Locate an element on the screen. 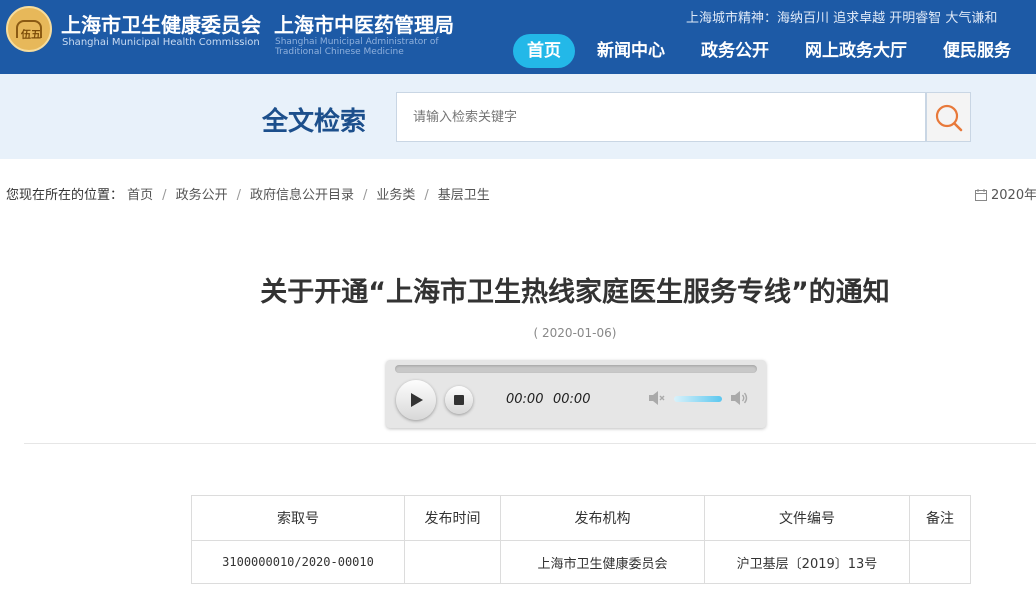 This screenshot has height=605, width=1036. breadcrumb-item-government-affairs: 政务公开 is located at coordinates (202, 195).